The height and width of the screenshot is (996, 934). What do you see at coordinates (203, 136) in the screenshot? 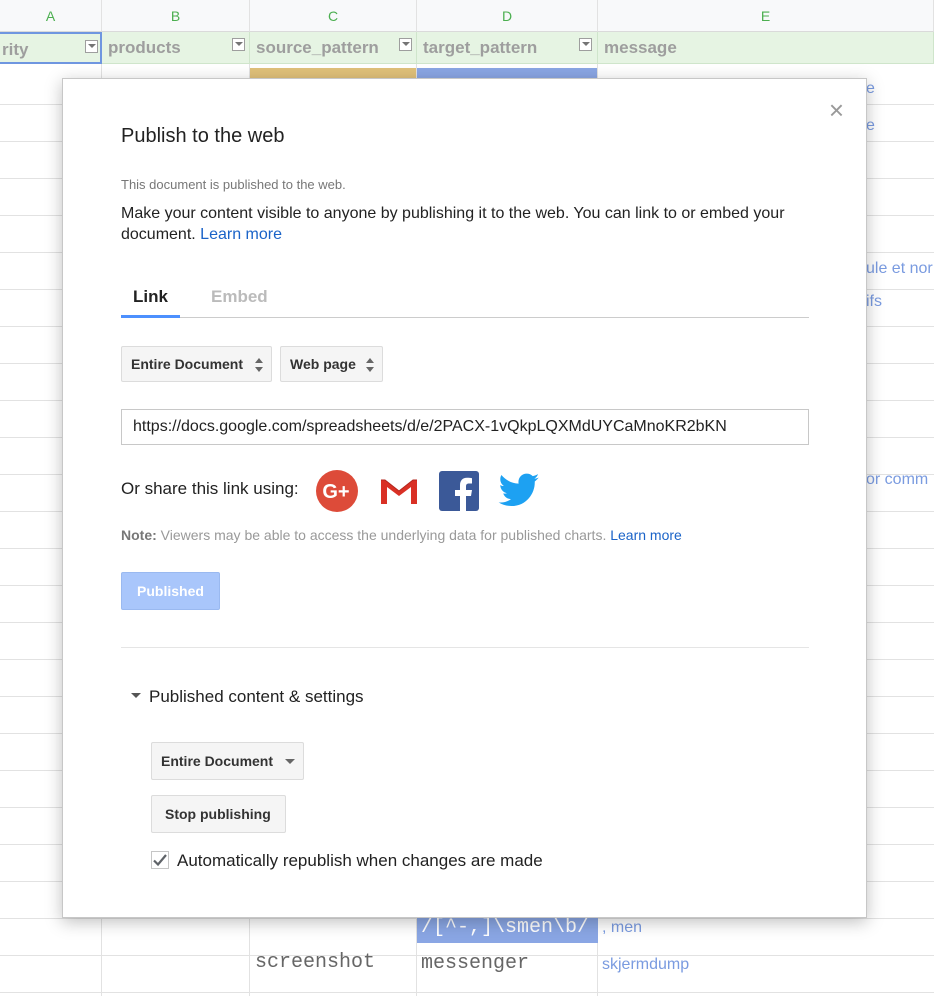
I see `dialog-title: Publish to the web` at bounding box center [203, 136].